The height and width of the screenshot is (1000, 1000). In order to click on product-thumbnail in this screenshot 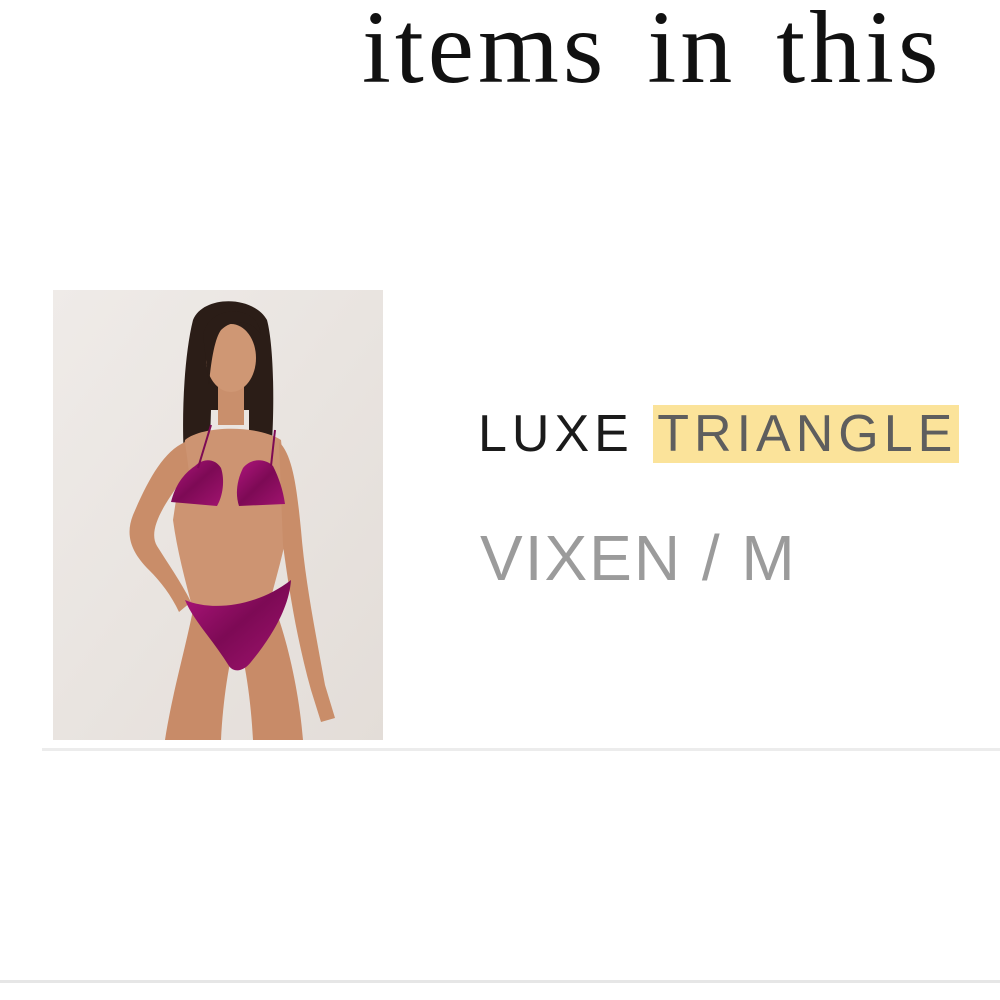, I will do `click(218, 515)`.